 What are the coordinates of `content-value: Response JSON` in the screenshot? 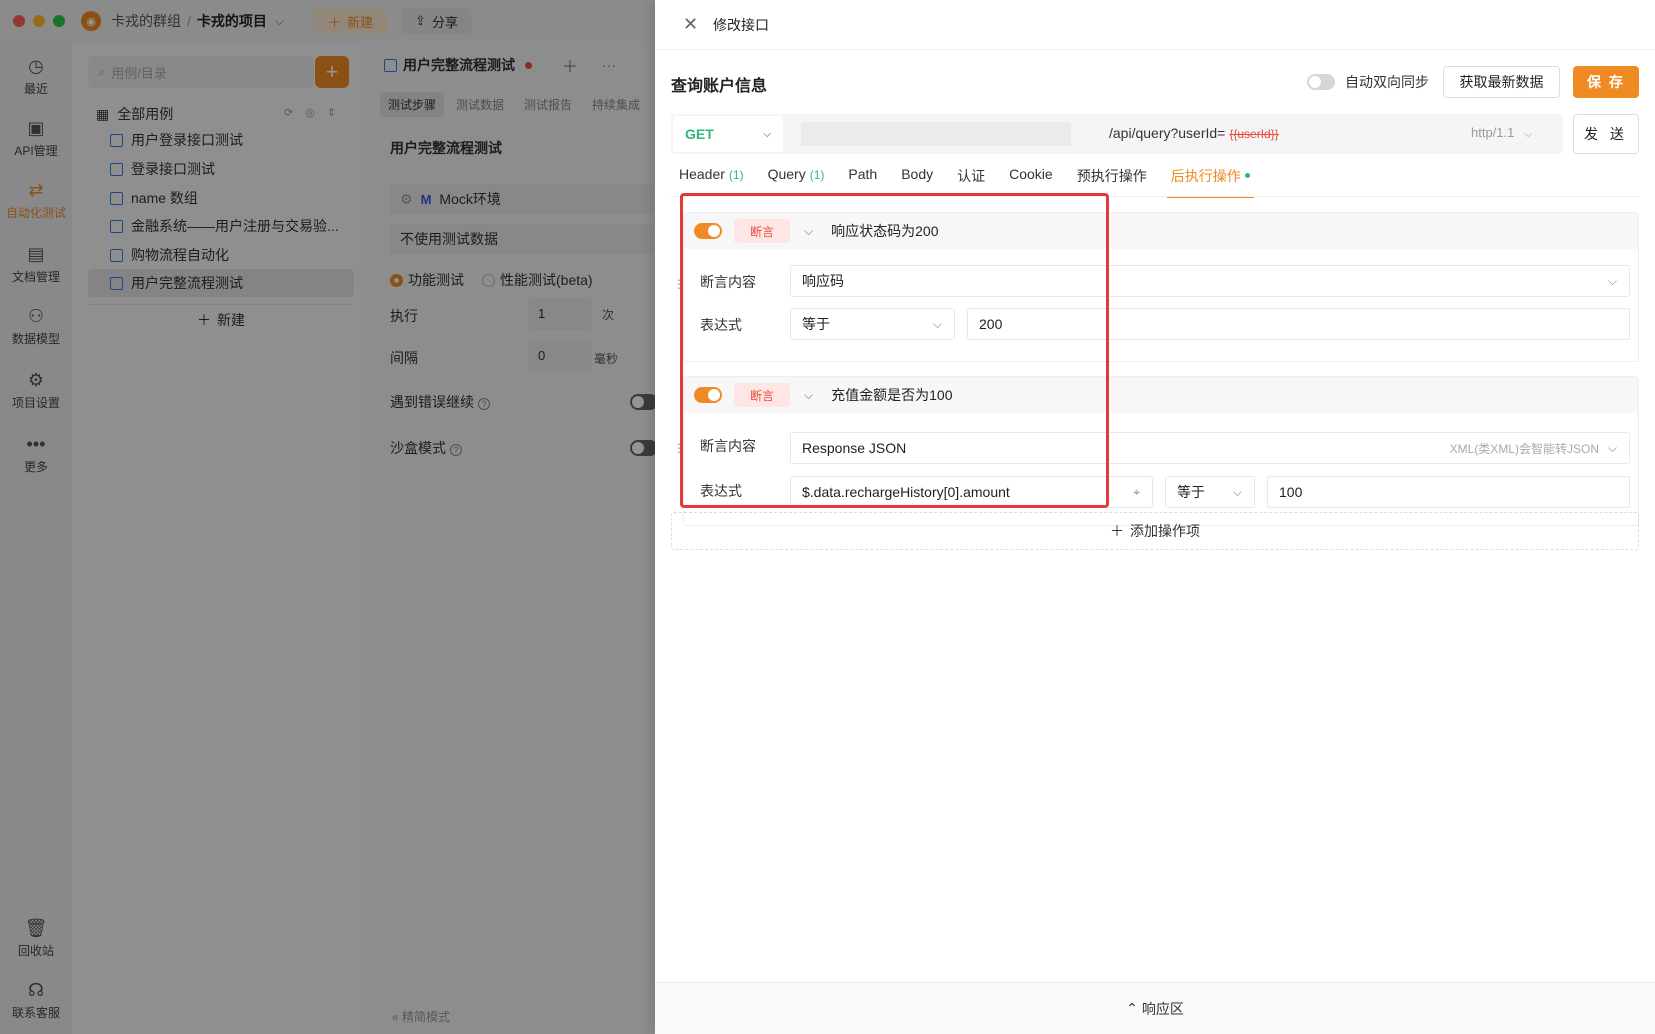 It's located at (854, 448).